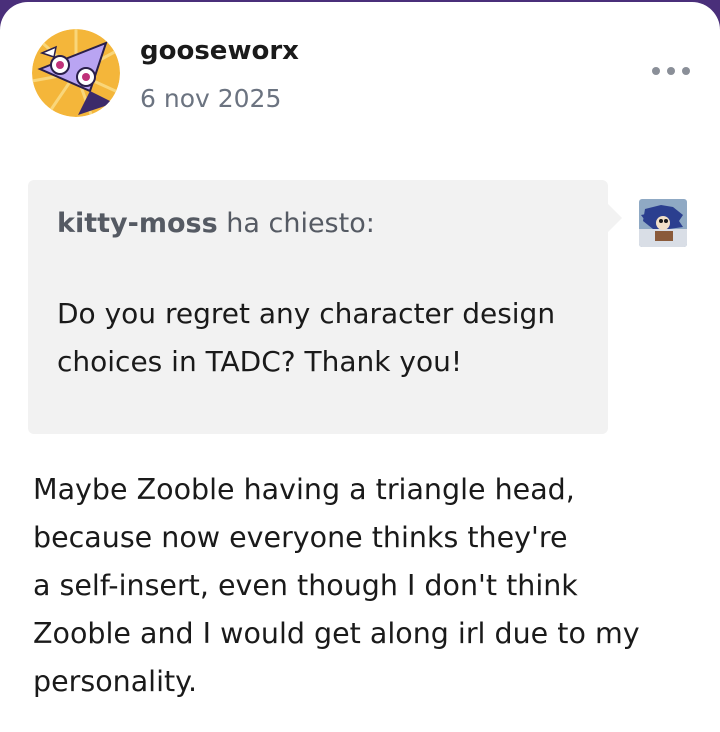 This screenshot has height=732, width=720. I want to click on ask-header: kitty-moss ha chiesto:, so click(216, 223).